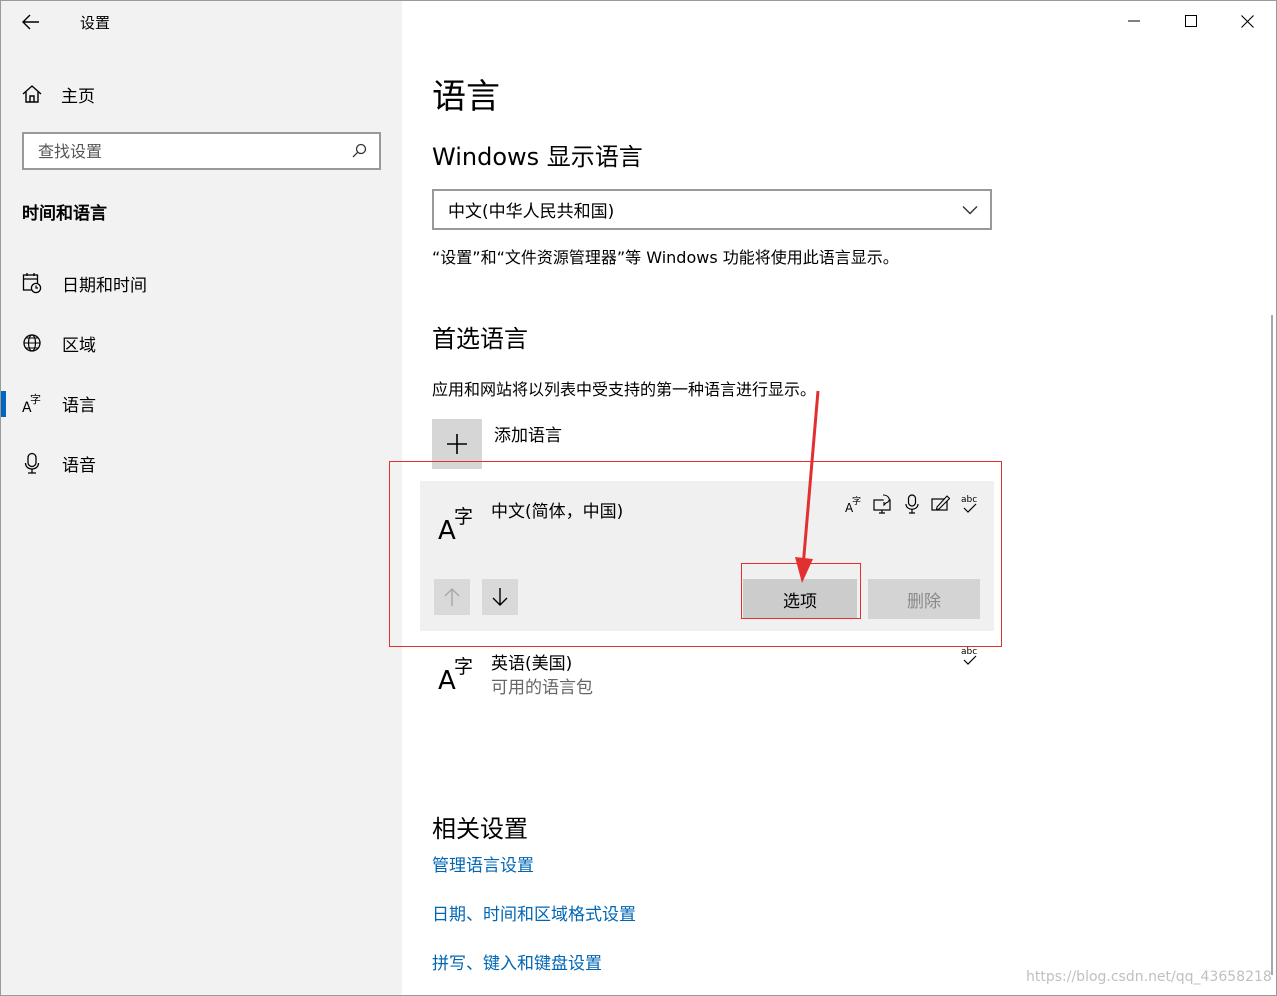 The height and width of the screenshot is (996, 1277). I want to click on link-manage-language-settings: 管理语言设置, so click(483, 863).